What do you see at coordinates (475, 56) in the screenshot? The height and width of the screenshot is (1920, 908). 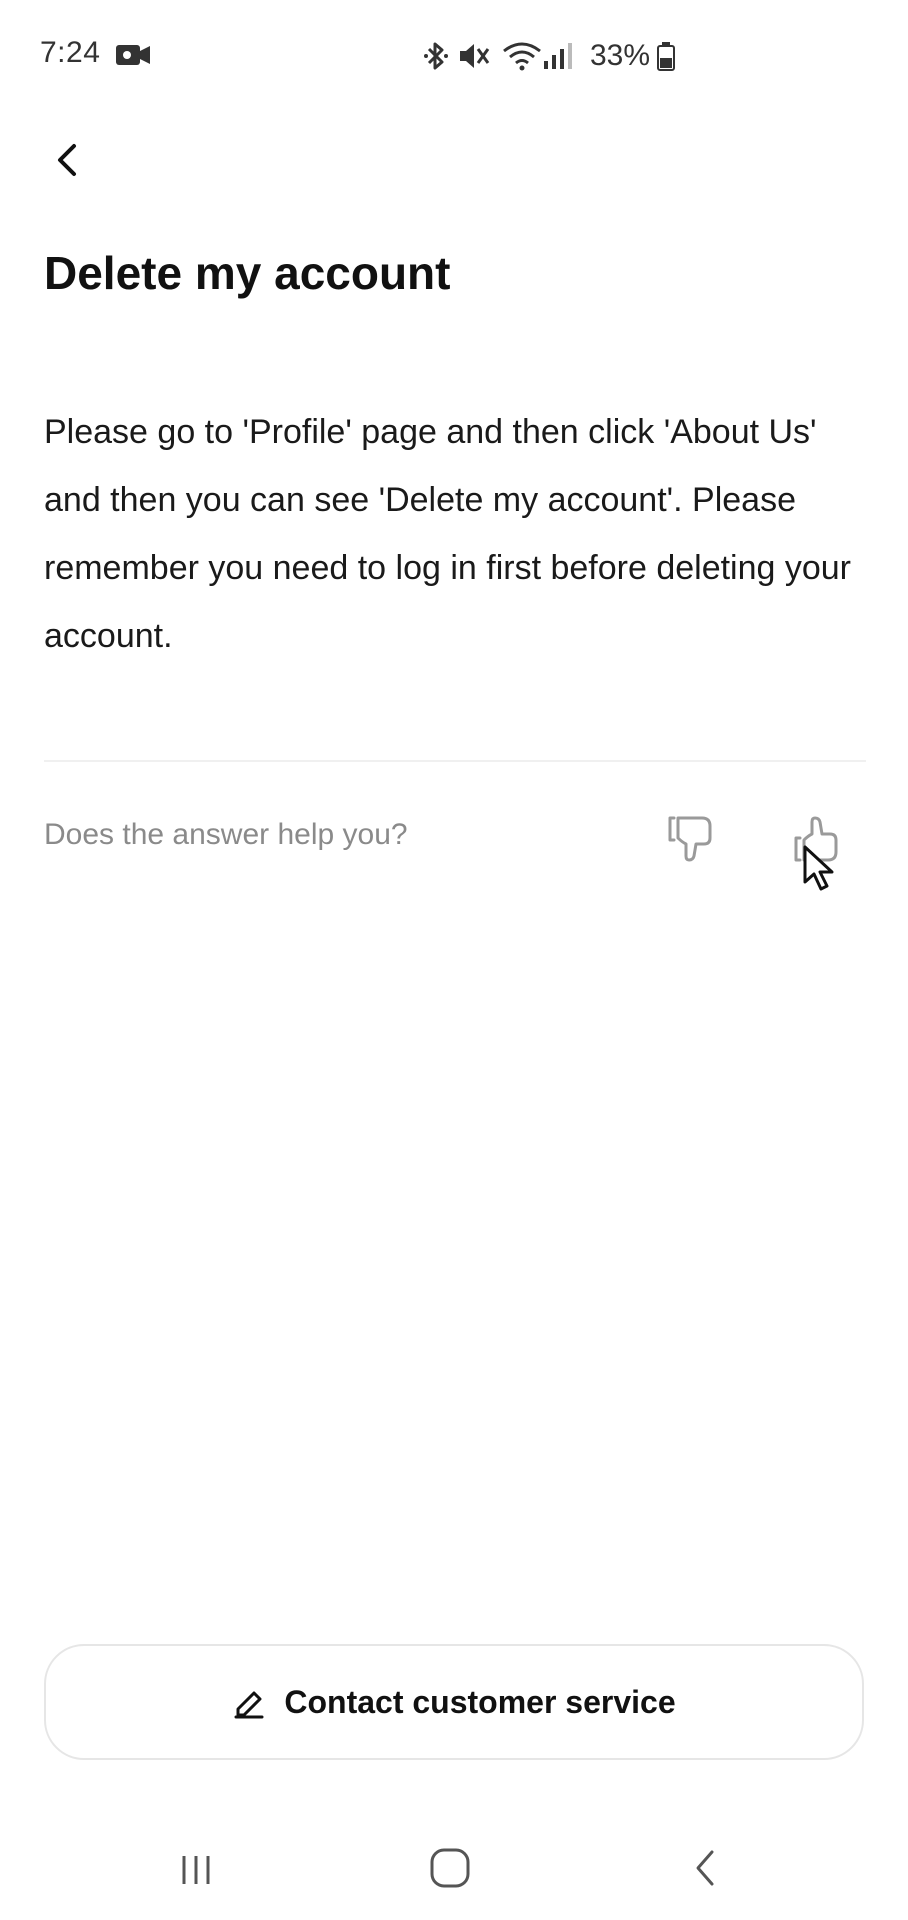 I see `mute-icon` at bounding box center [475, 56].